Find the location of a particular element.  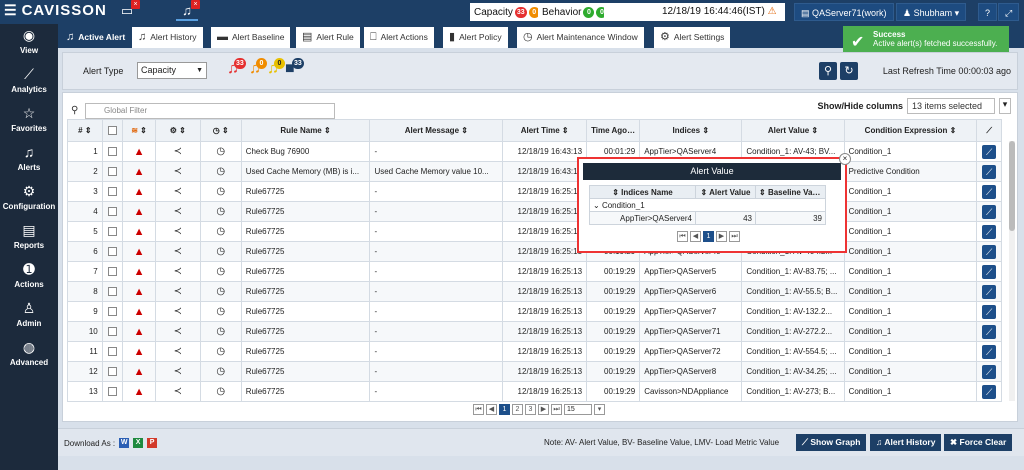

excel-icon: X is located at coordinates (138, 443).